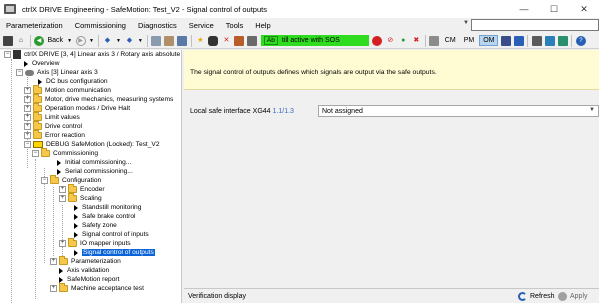 This screenshot has width=599, height=303. Describe the element at coordinates (252, 40) in the screenshot. I see `monitor-icon` at that location.